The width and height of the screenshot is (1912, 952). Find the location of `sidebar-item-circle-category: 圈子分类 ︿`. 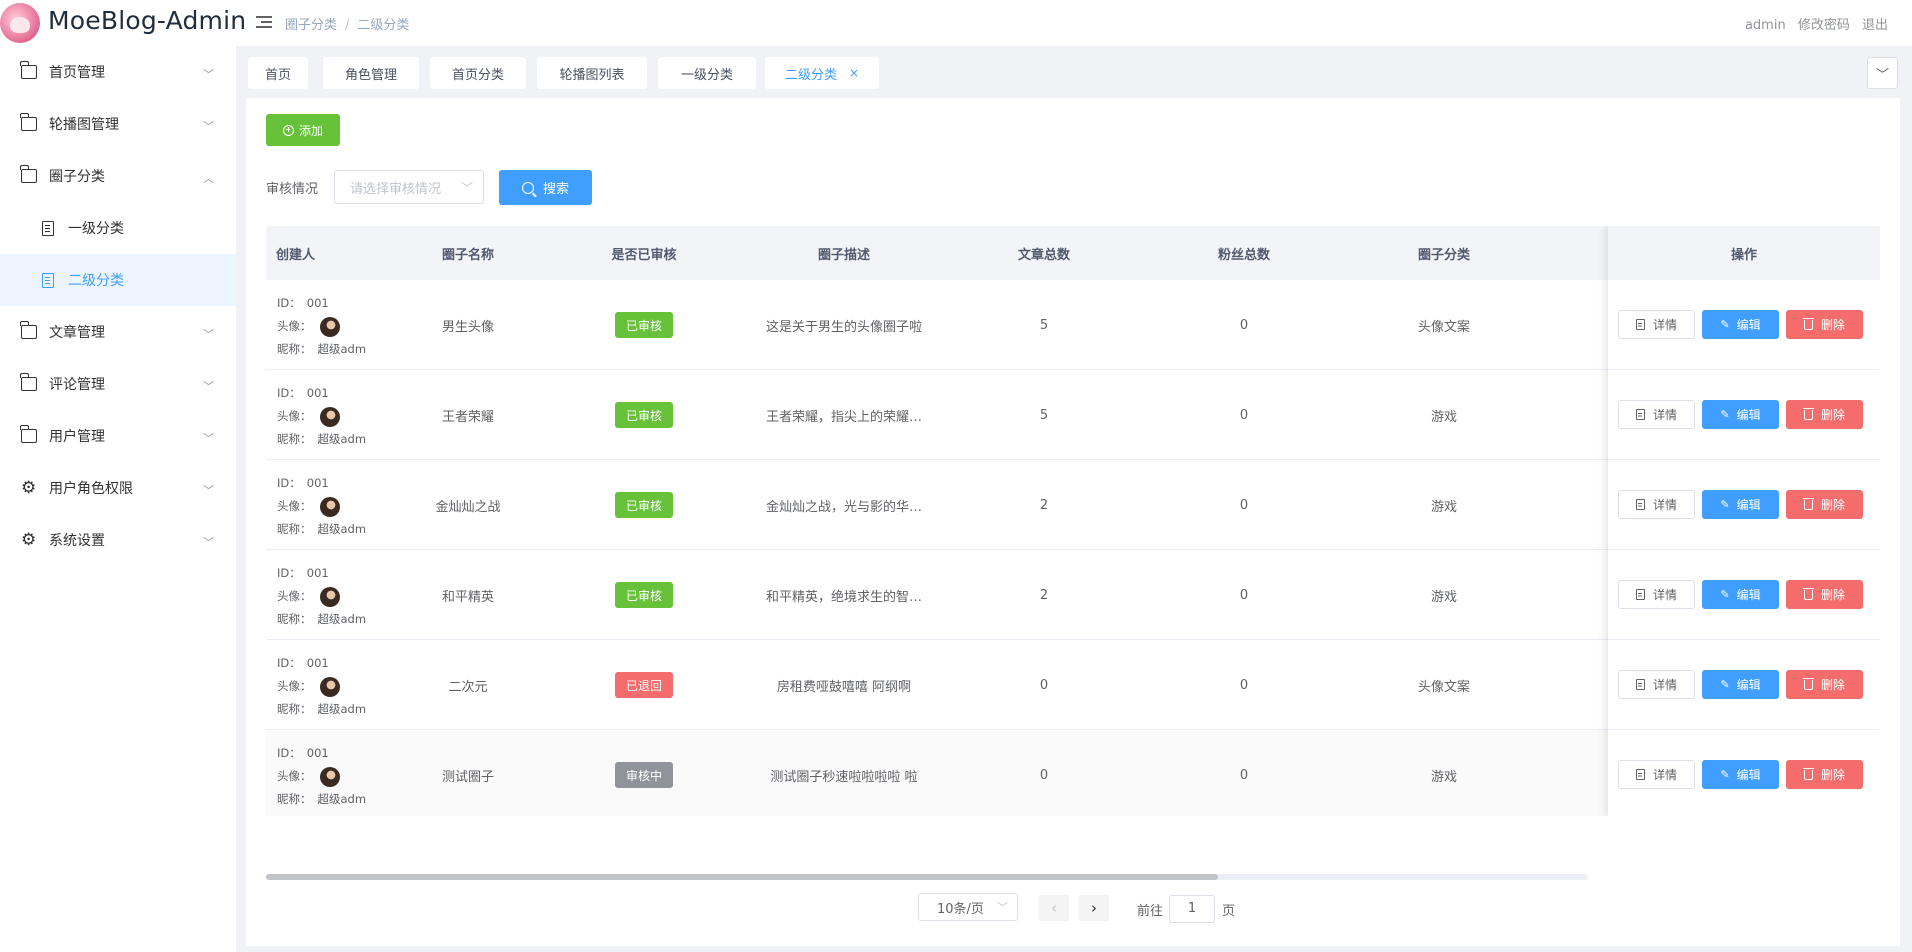

sidebar-item-circle-category: 圈子分类 ︿ is located at coordinates (118, 176).